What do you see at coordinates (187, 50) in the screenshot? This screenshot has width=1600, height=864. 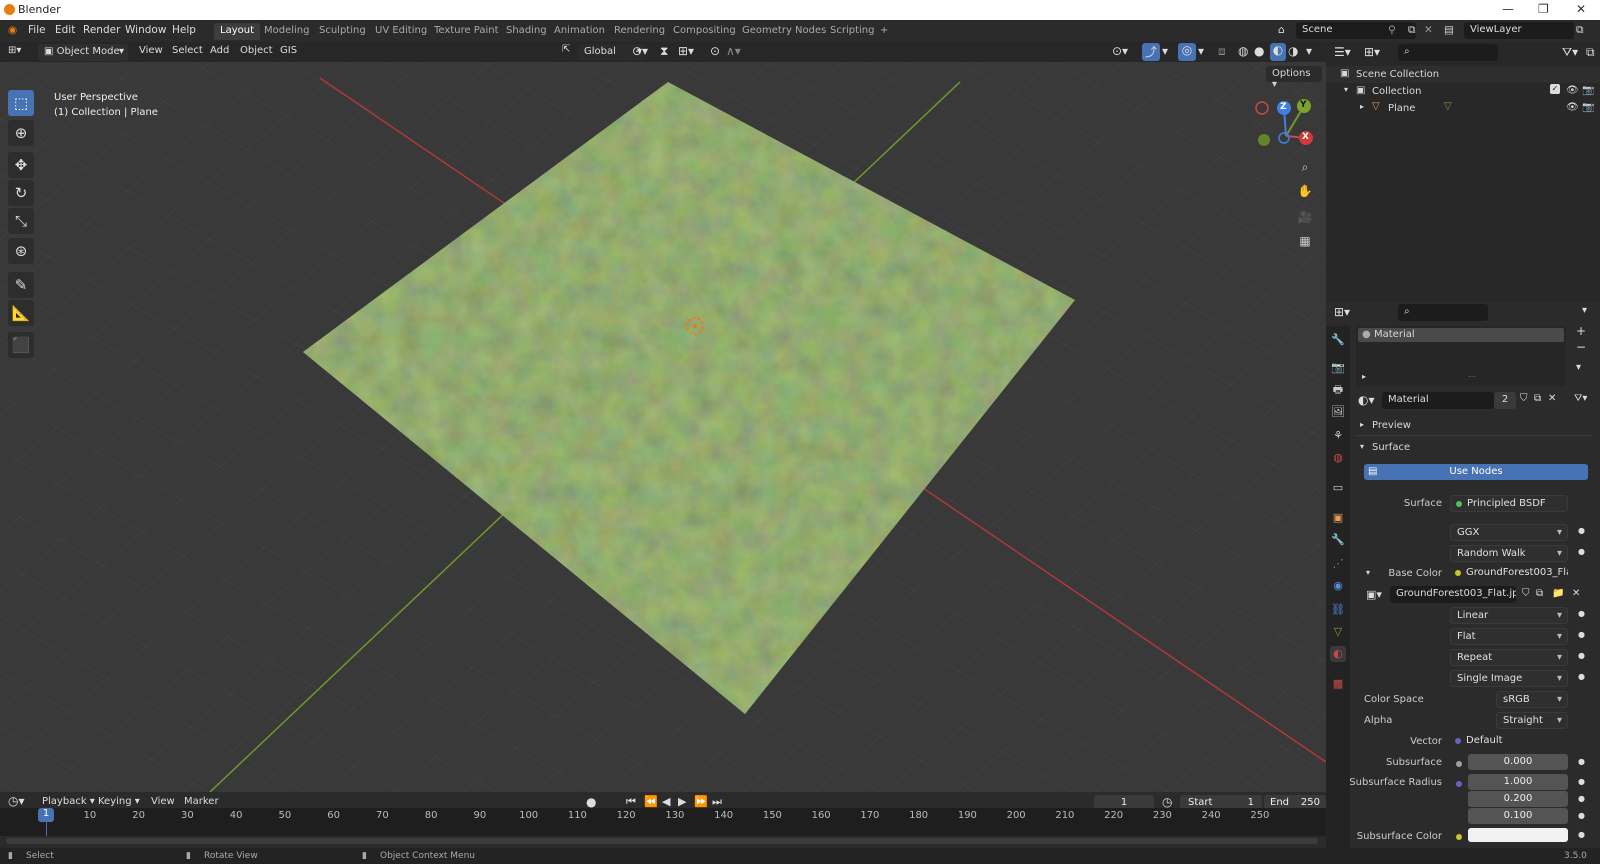 I see `menu-select: Select` at bounding box center [187, 50].